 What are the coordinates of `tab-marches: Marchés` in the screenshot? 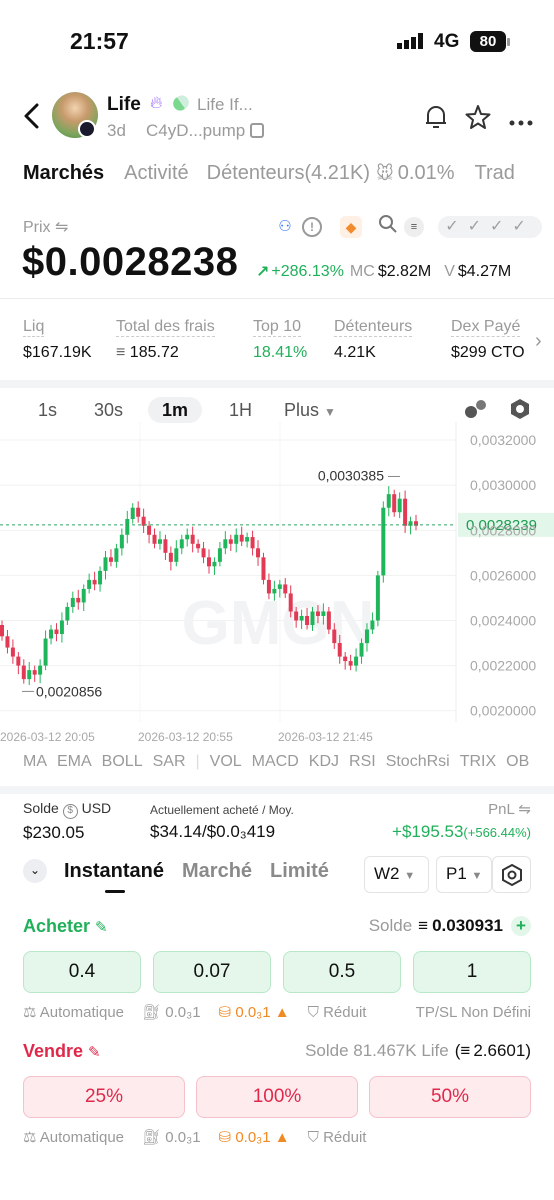 It's located at (63, 173).